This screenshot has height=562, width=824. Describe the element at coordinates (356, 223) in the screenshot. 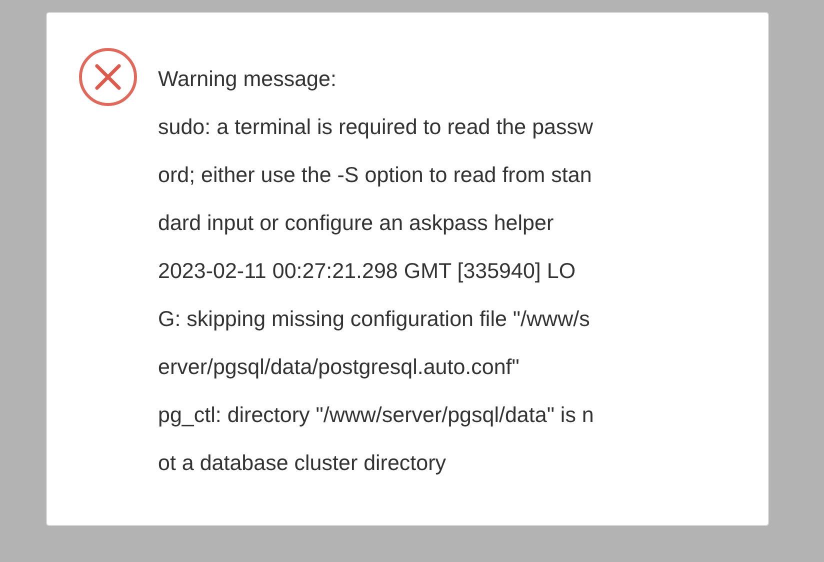

I see `message-line: dard input or configure an askpass helper` at that location.